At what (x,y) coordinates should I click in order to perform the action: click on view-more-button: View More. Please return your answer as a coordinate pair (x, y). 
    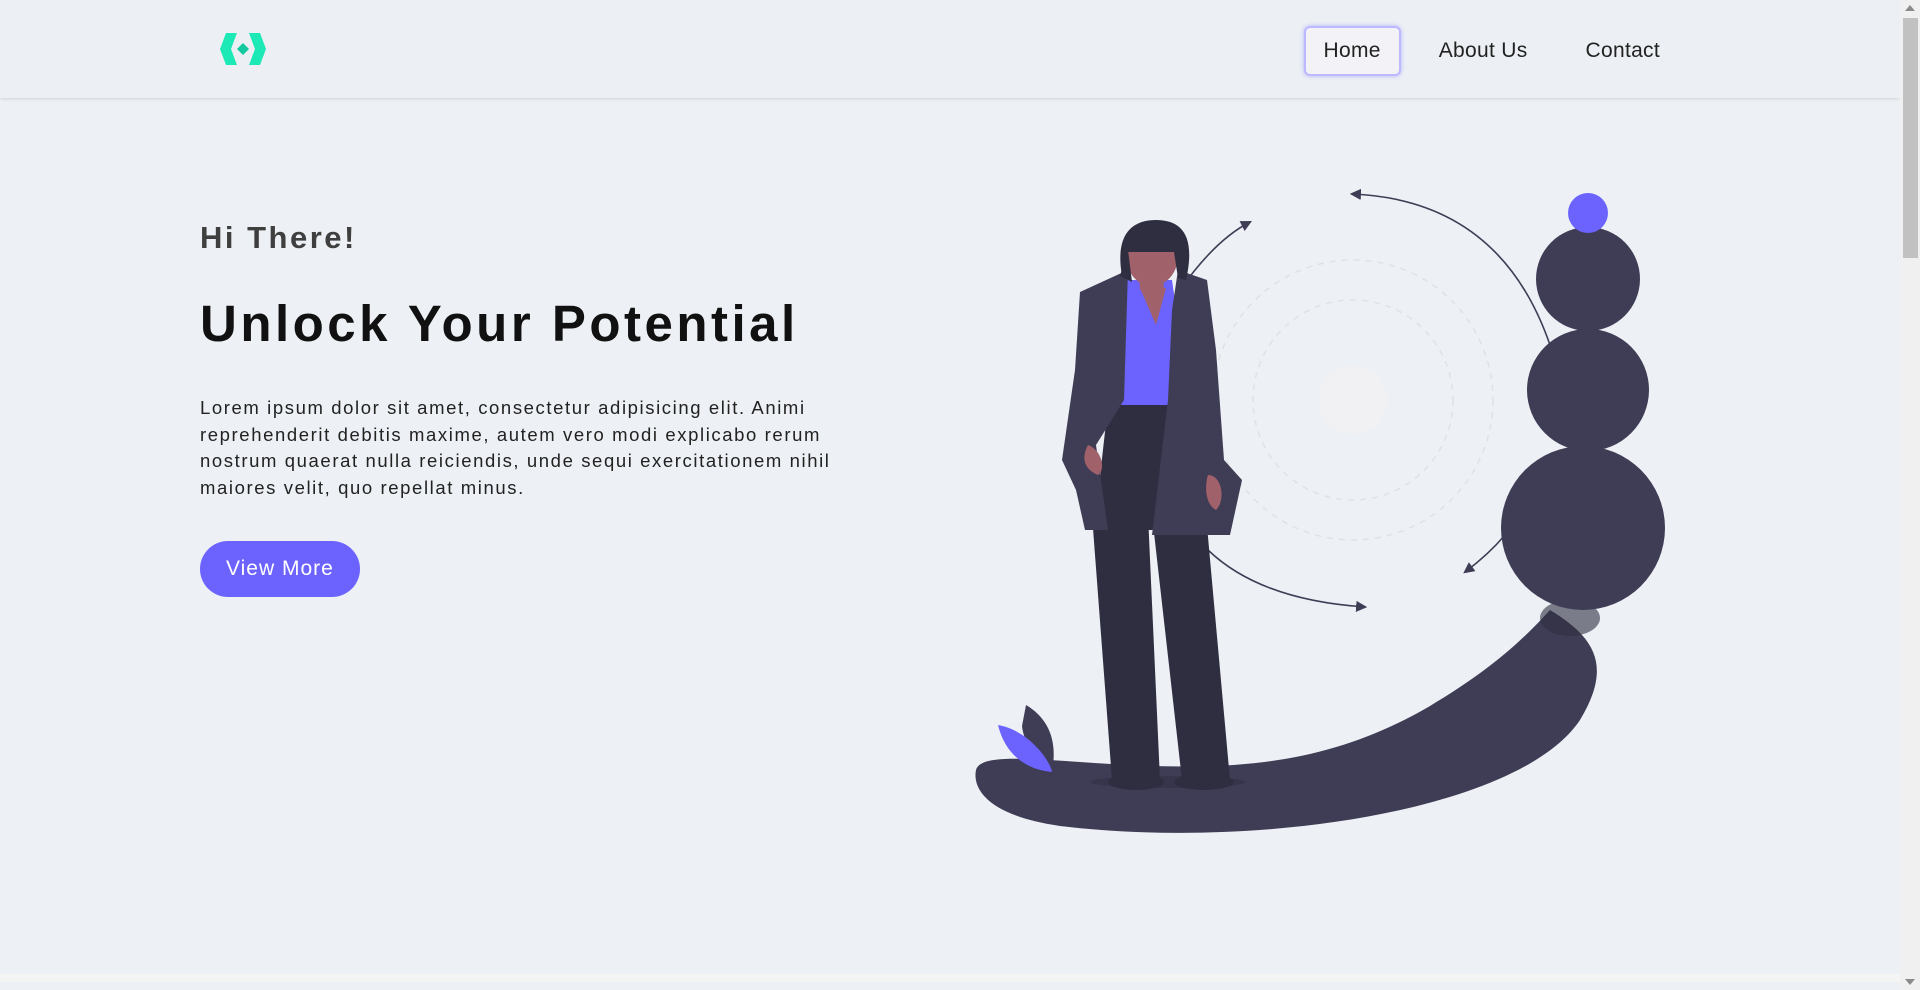
    Looking at the image, I should click on (280, 569).